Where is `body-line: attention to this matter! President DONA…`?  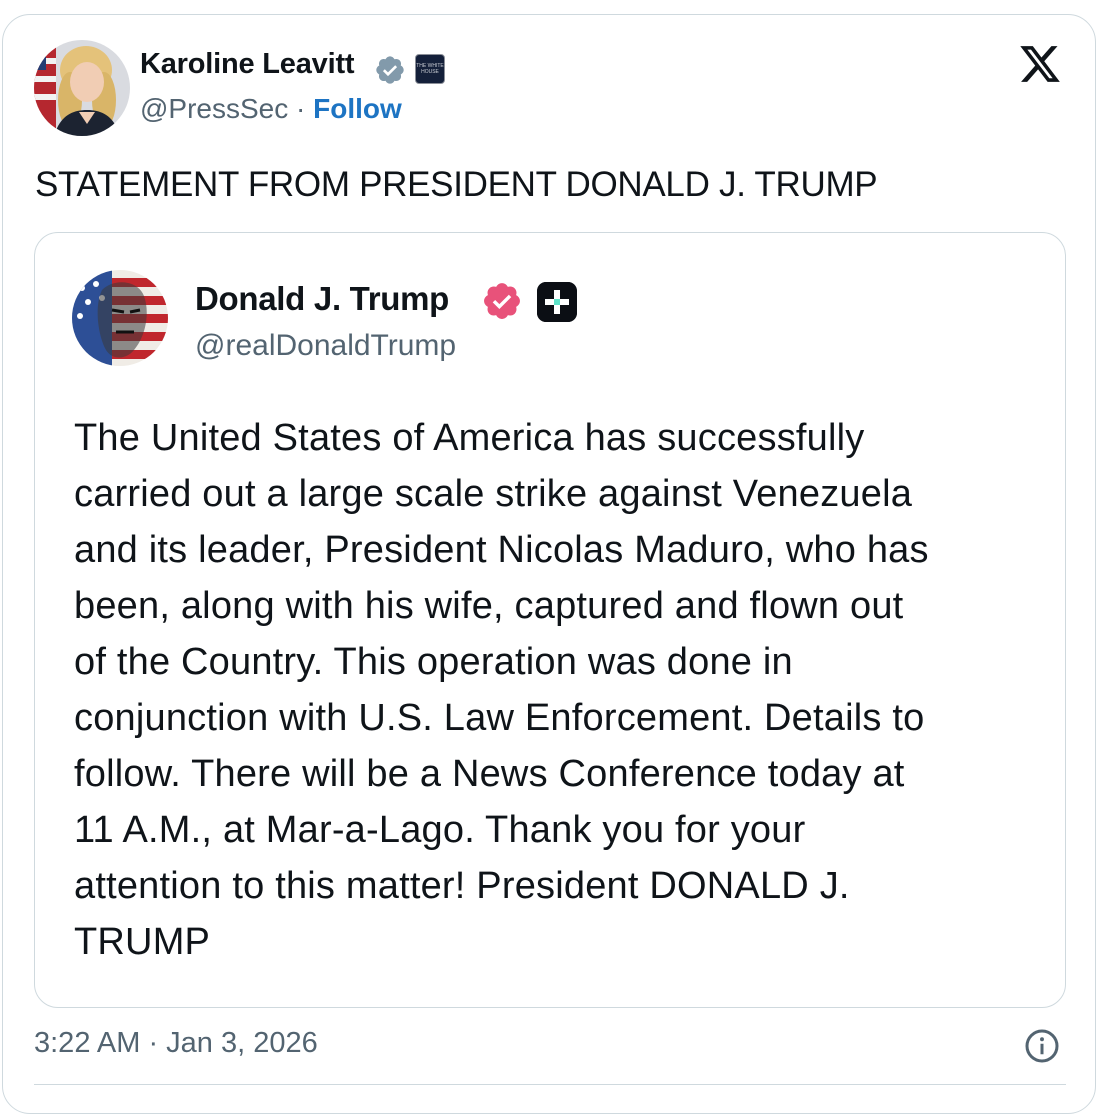
body-line: attention to this matter! President DONA… is located at coordinates (462, 886).